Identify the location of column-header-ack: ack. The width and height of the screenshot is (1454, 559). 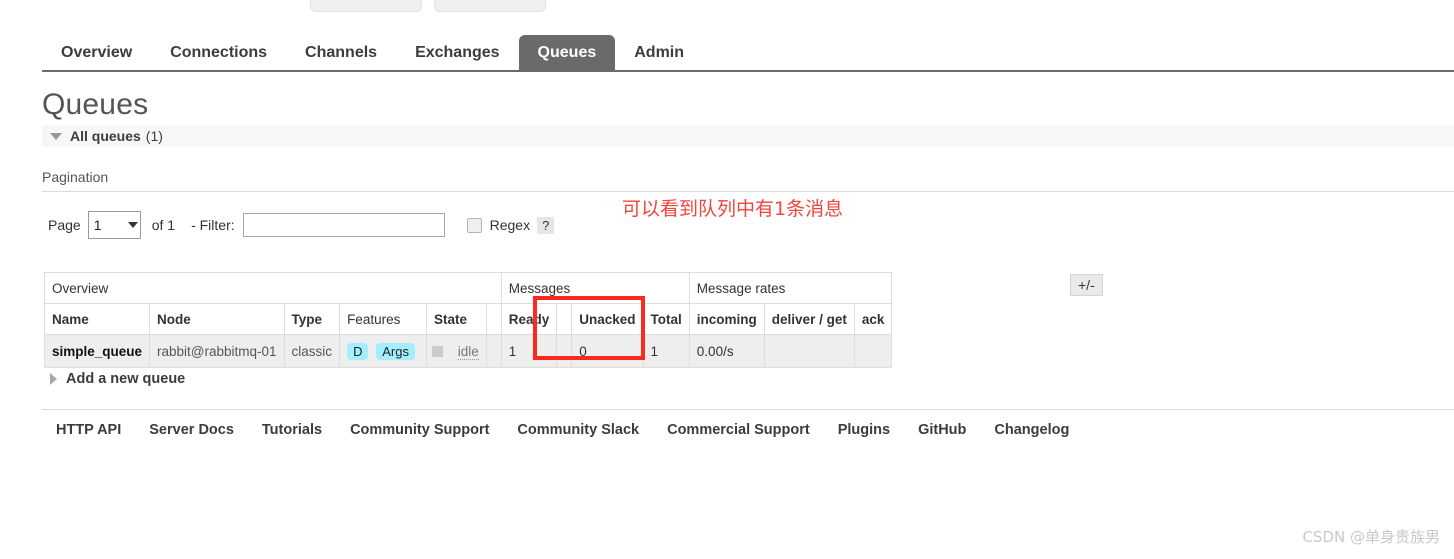
(873, 319).